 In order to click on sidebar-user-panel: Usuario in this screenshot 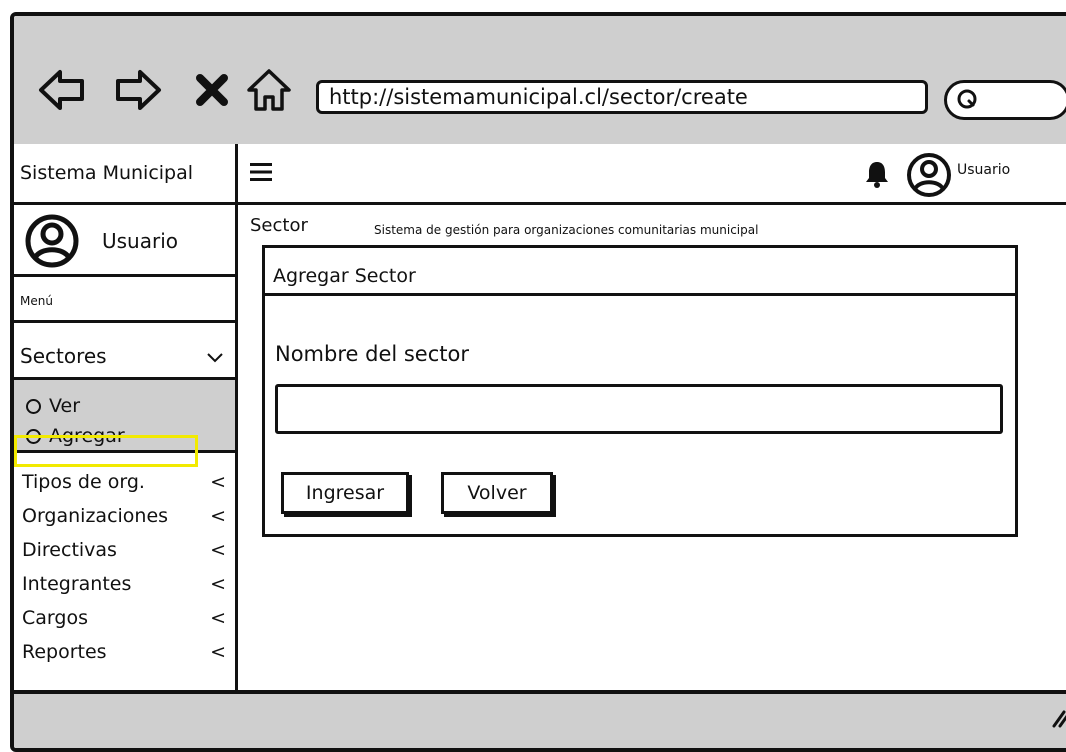, I will do `click(124, 241)`.